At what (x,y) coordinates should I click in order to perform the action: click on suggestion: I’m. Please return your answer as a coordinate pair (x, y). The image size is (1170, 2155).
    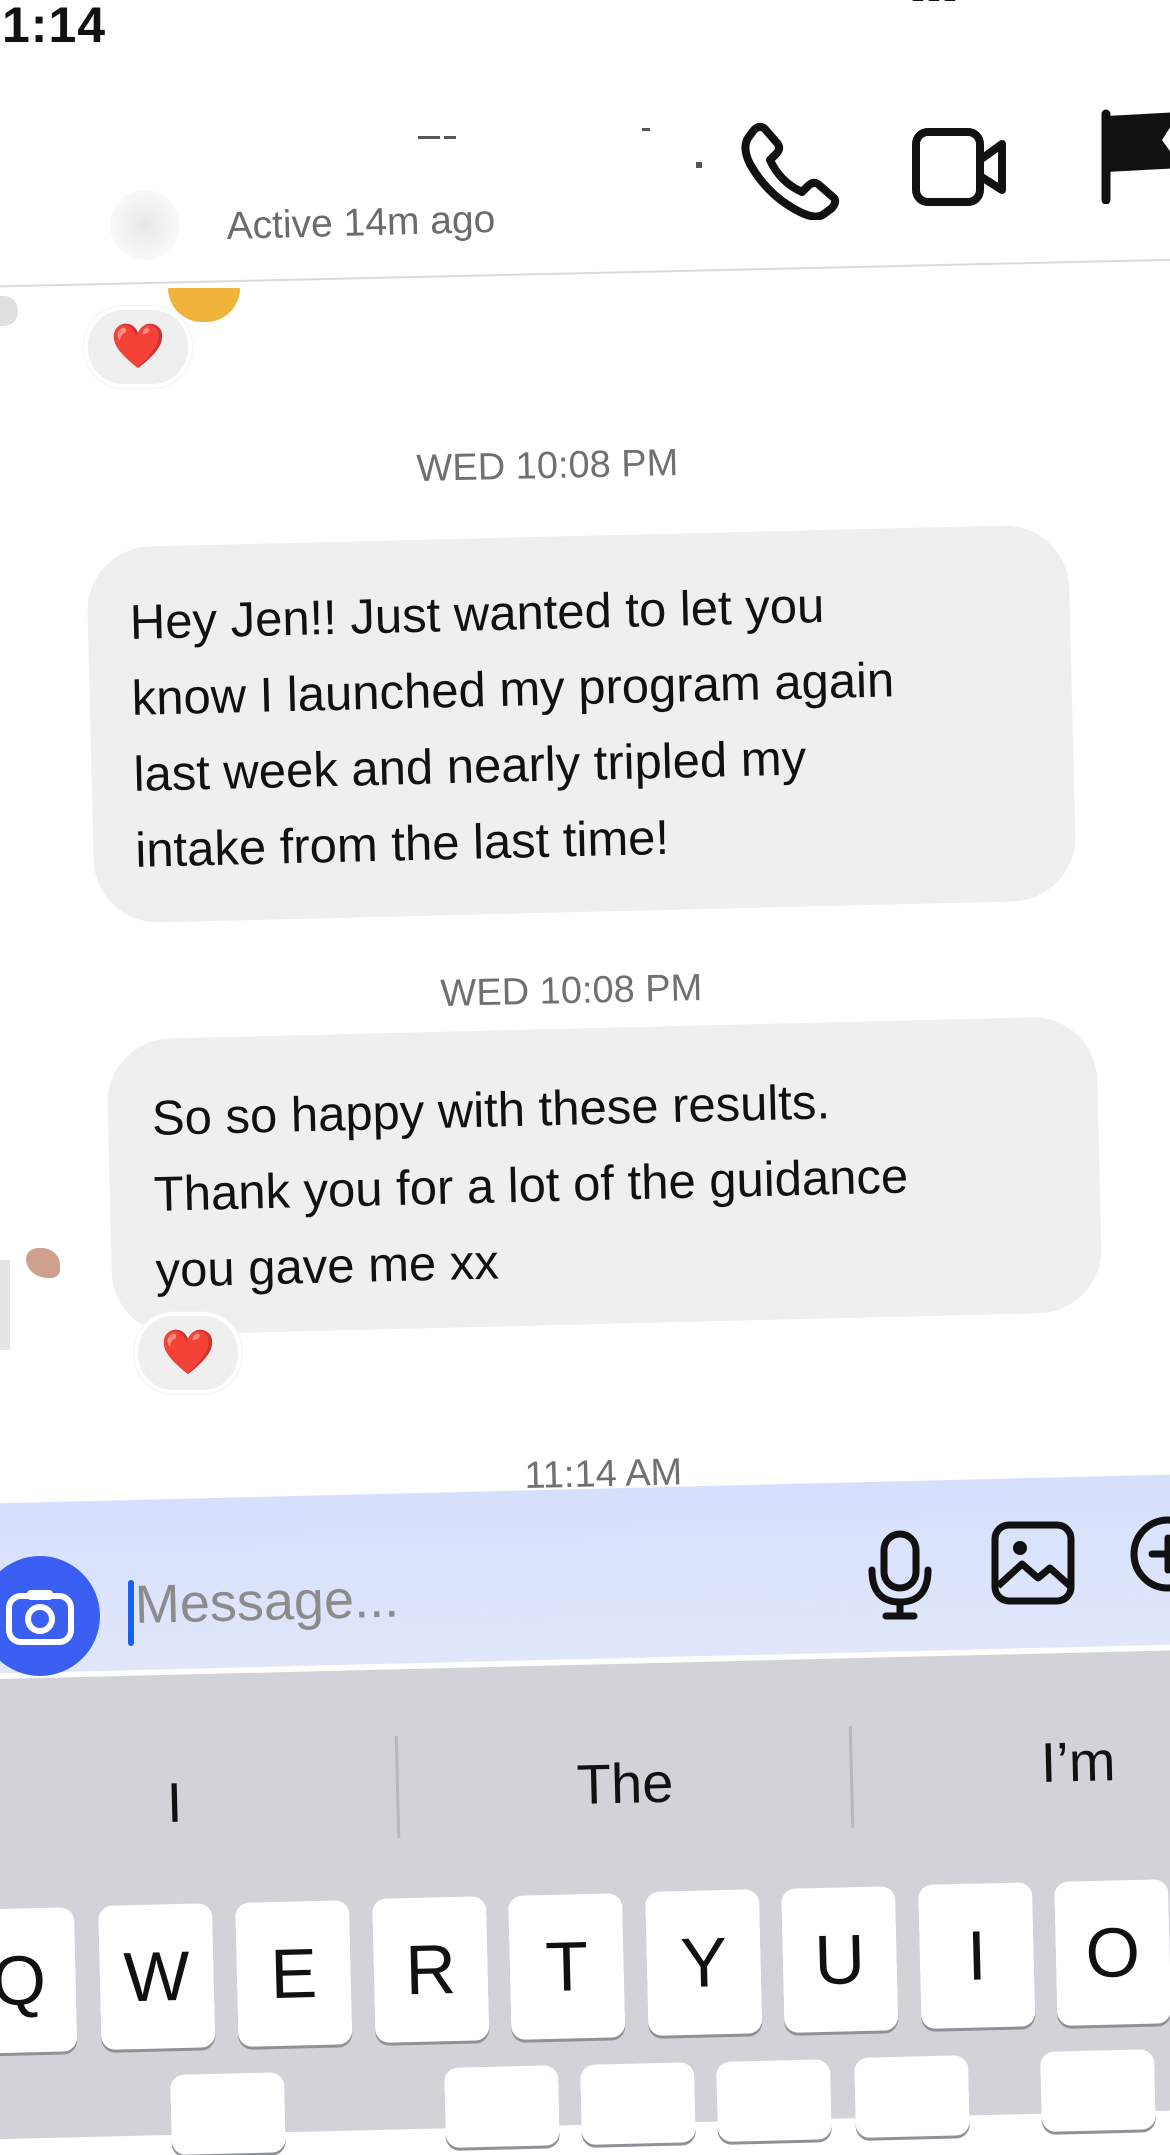
    Looking at the image, I should click on (1078, 1761).